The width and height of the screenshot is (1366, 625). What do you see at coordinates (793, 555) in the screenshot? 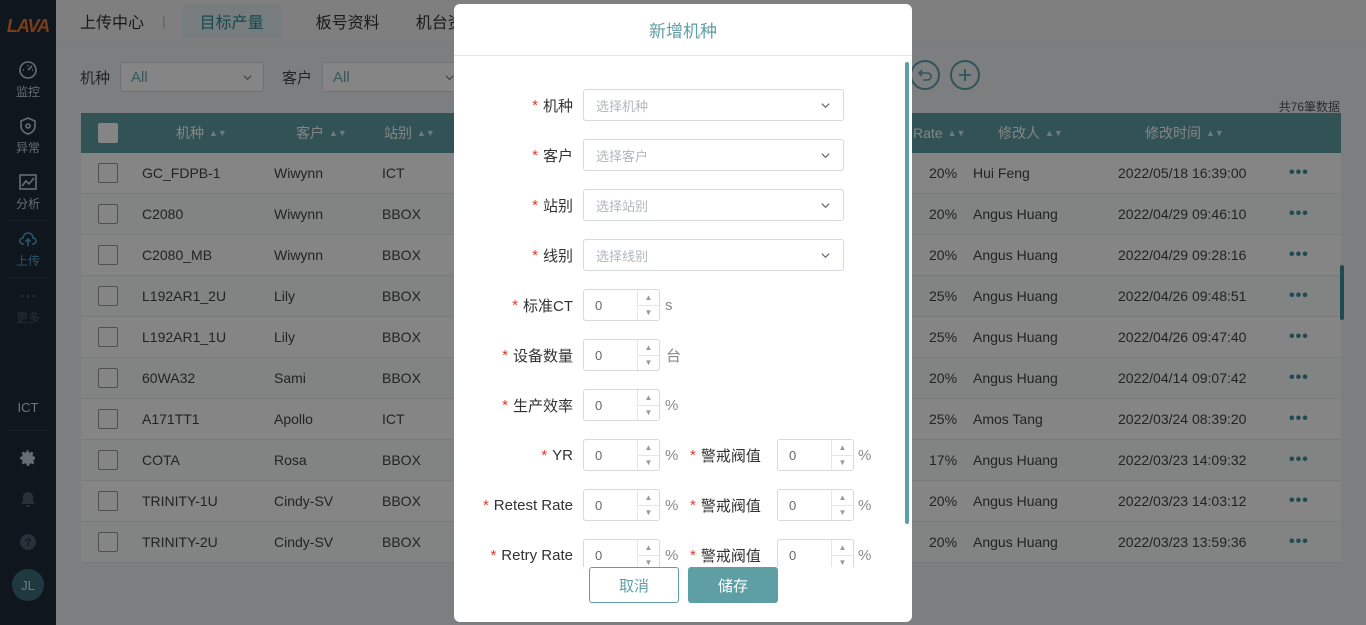
I see `retry-warn-value: 0` at bounding box center [793, 555].